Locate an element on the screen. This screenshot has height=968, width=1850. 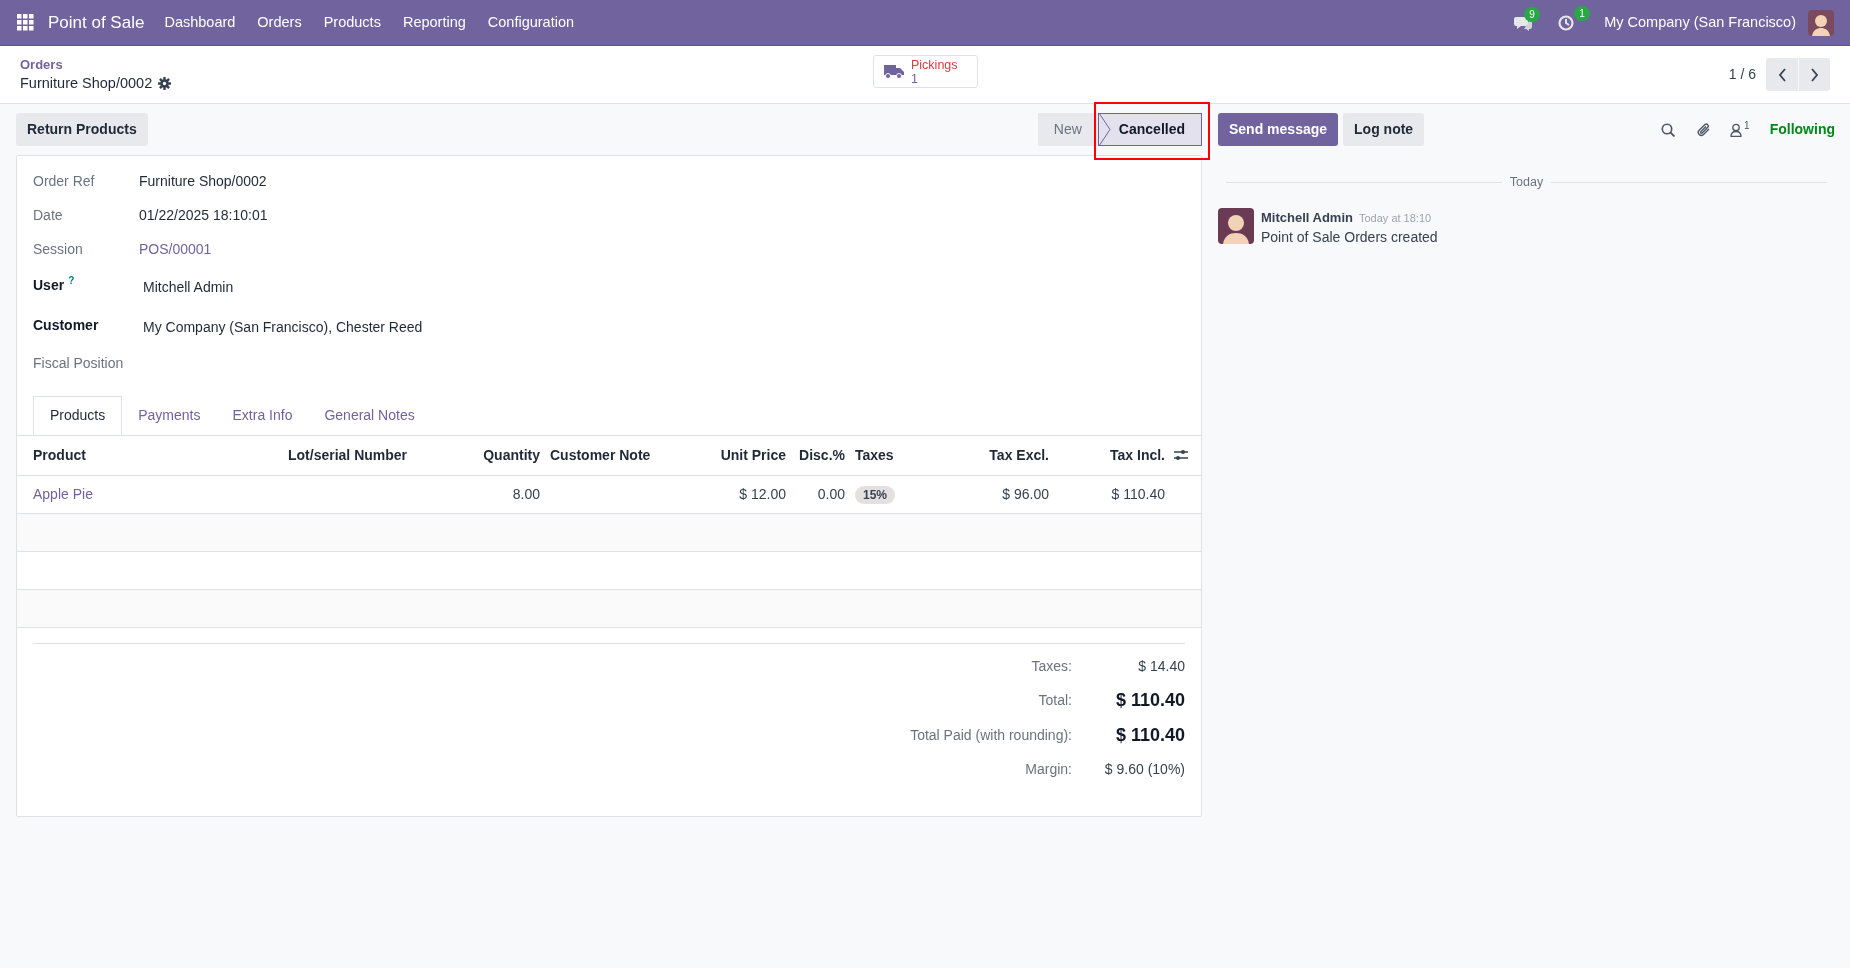
smart-button-count: 1 is located at coordinates (914, 78).